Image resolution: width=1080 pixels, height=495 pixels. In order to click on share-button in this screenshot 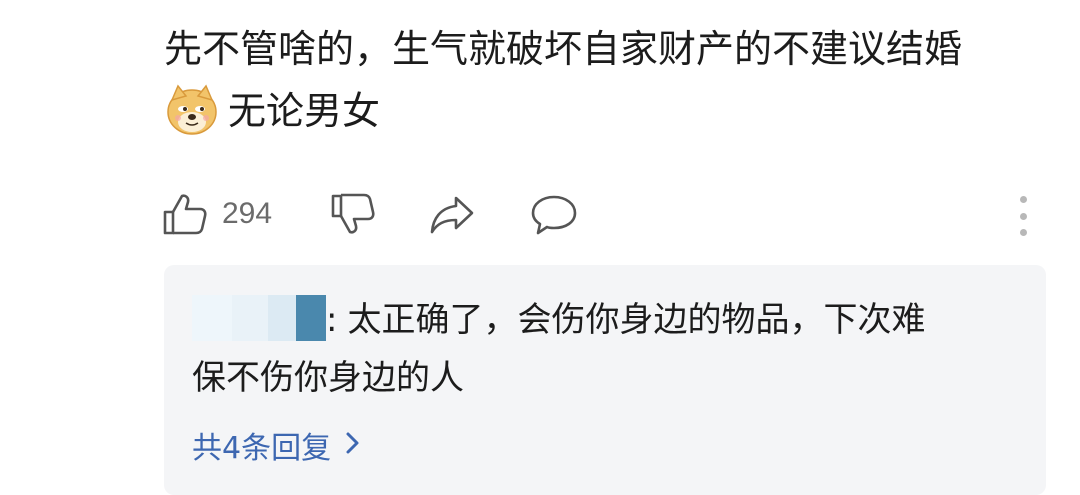, I will do `click(452, 214)`.